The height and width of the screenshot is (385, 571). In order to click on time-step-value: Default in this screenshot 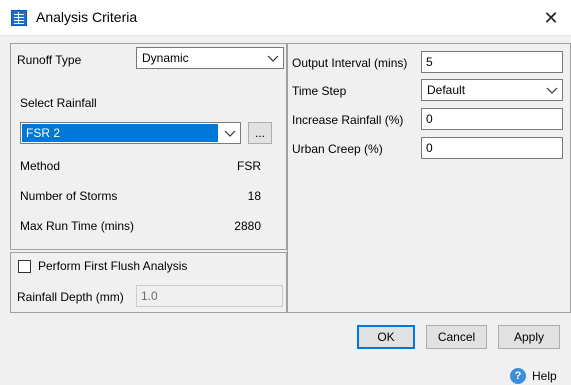, I will do `click(446, 90)`.